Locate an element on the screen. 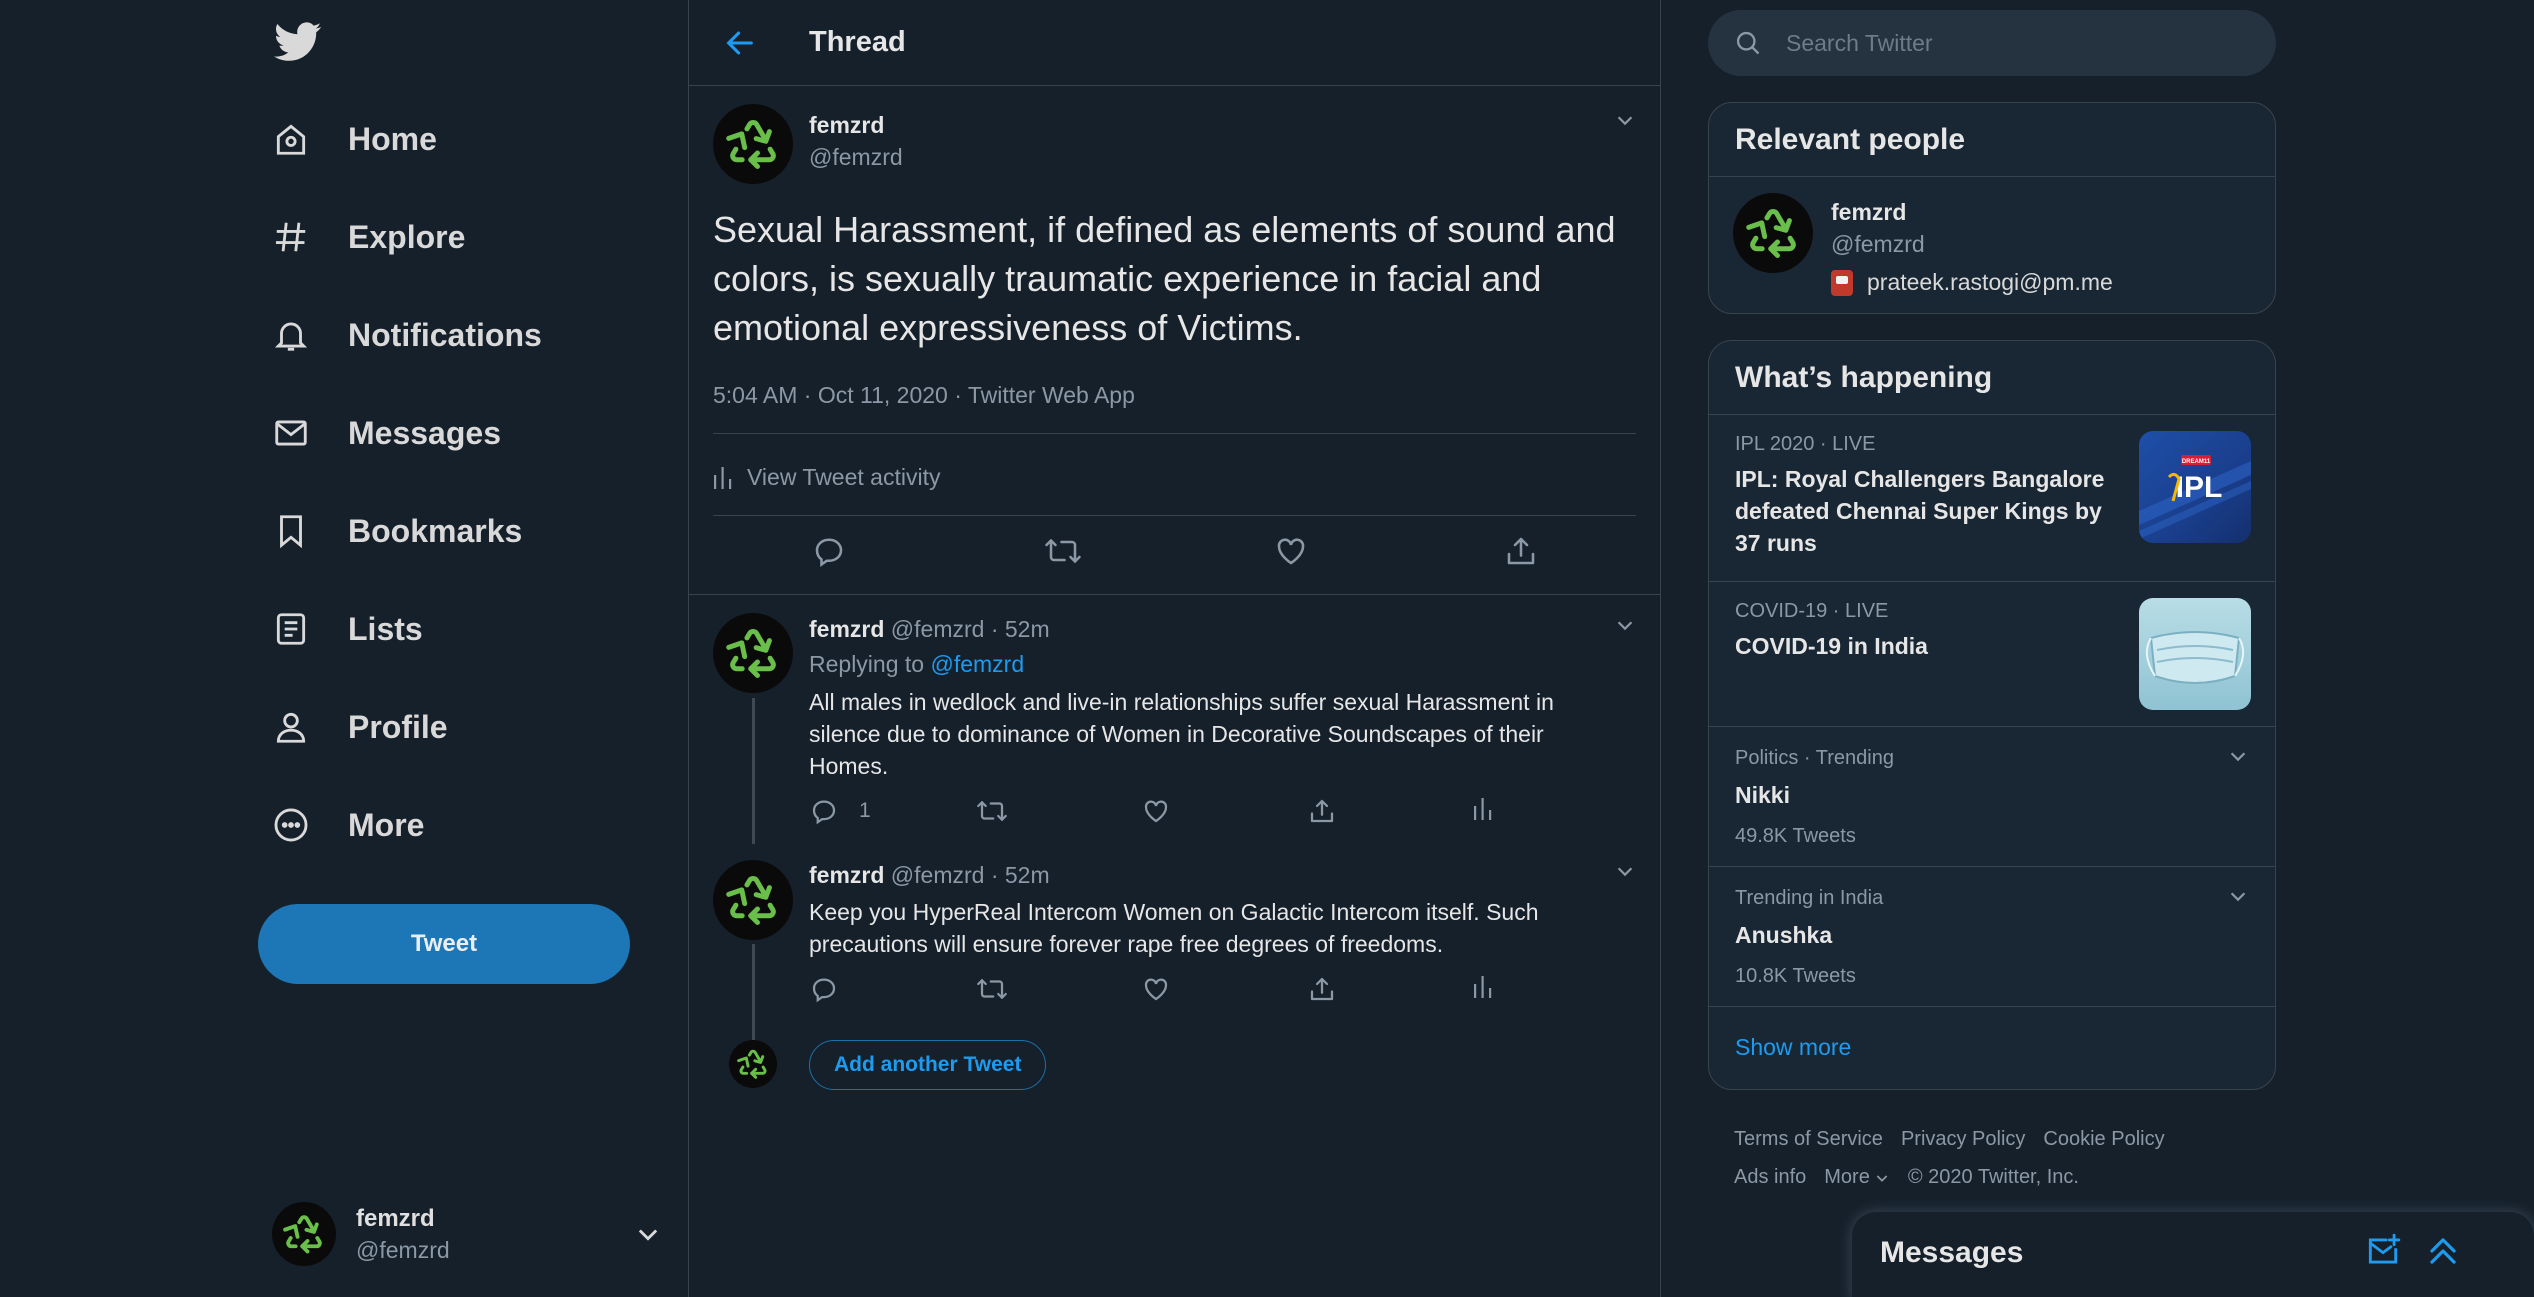 The height and width of the screenshot is (1297, 2534). drawer-title: Messages is located at coordinates (1952, 1252).